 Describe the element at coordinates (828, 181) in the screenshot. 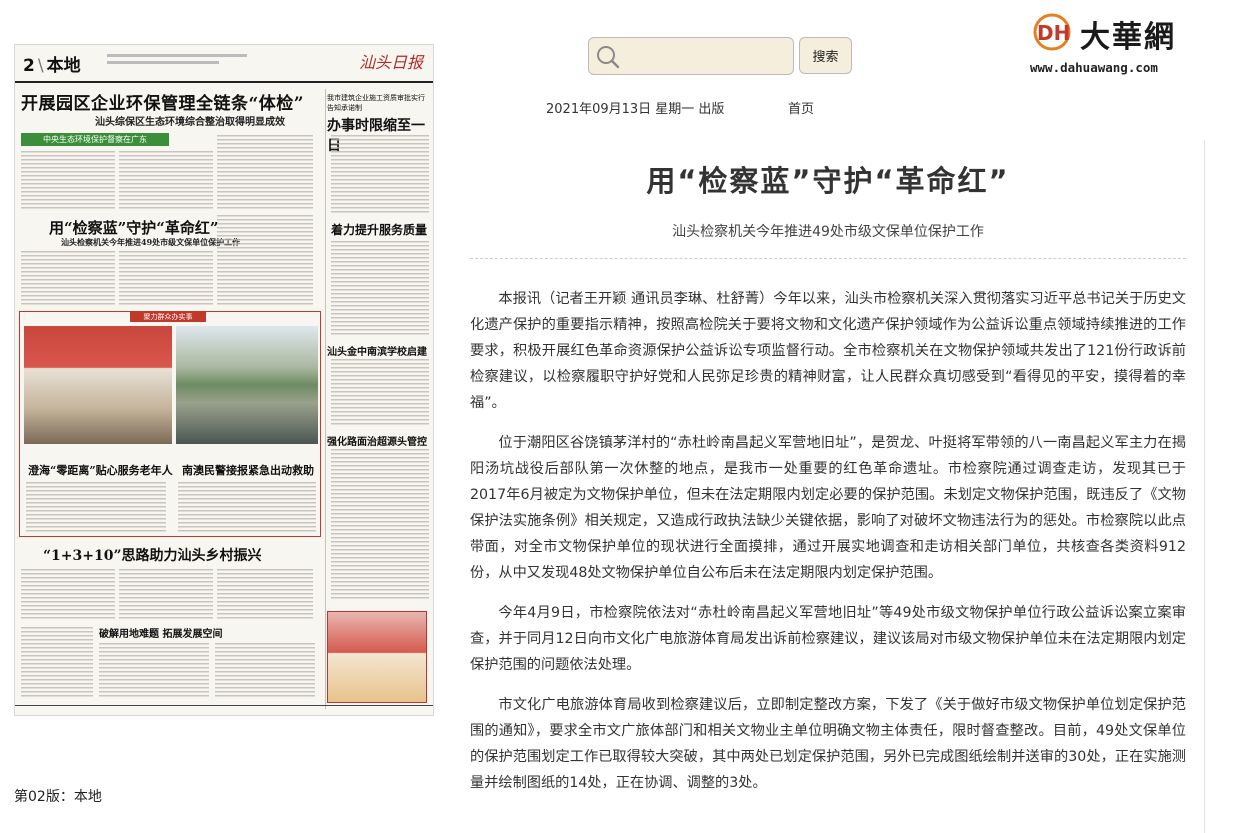

I see `article-title: 用“检察蓝”守护“革命红”` at that location.